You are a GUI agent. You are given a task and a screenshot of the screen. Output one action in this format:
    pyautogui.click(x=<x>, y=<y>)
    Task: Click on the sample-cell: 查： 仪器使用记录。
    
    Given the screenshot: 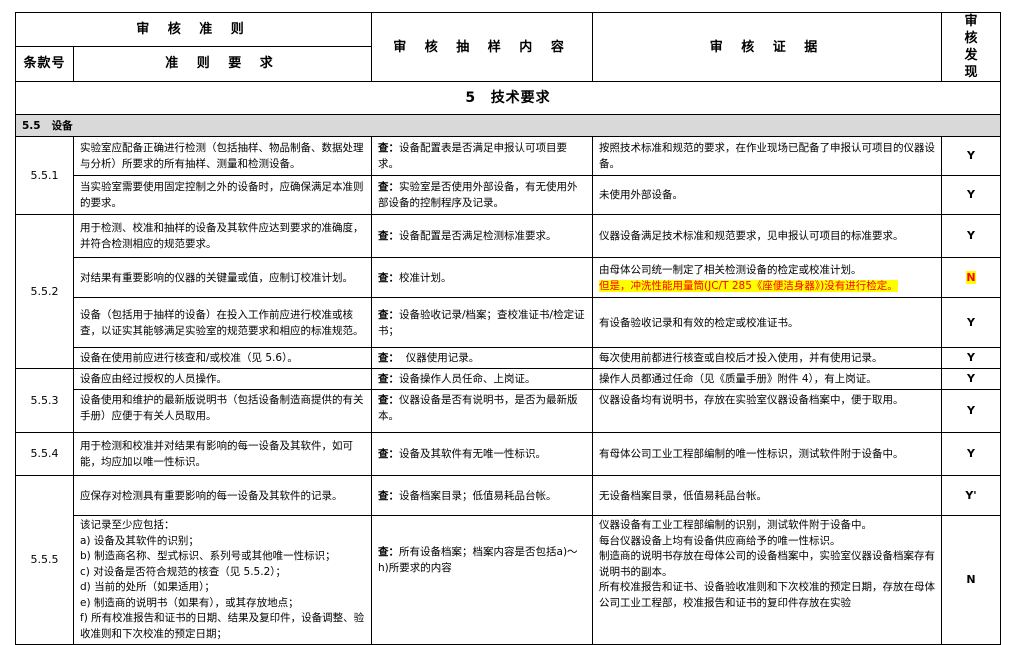 What is the action you would take?
    pyautogui.click(x=482, y=358)
    